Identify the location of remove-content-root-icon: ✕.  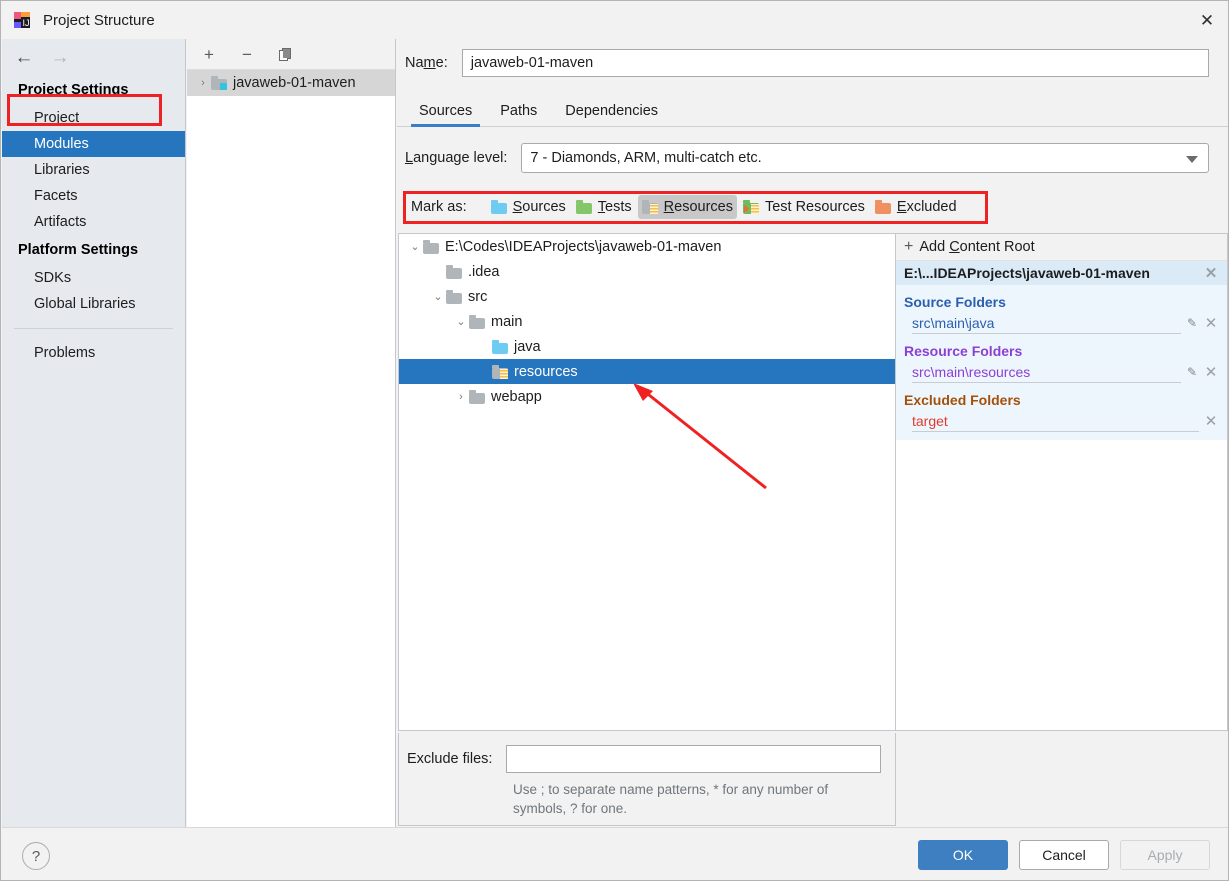
(1211, 273).